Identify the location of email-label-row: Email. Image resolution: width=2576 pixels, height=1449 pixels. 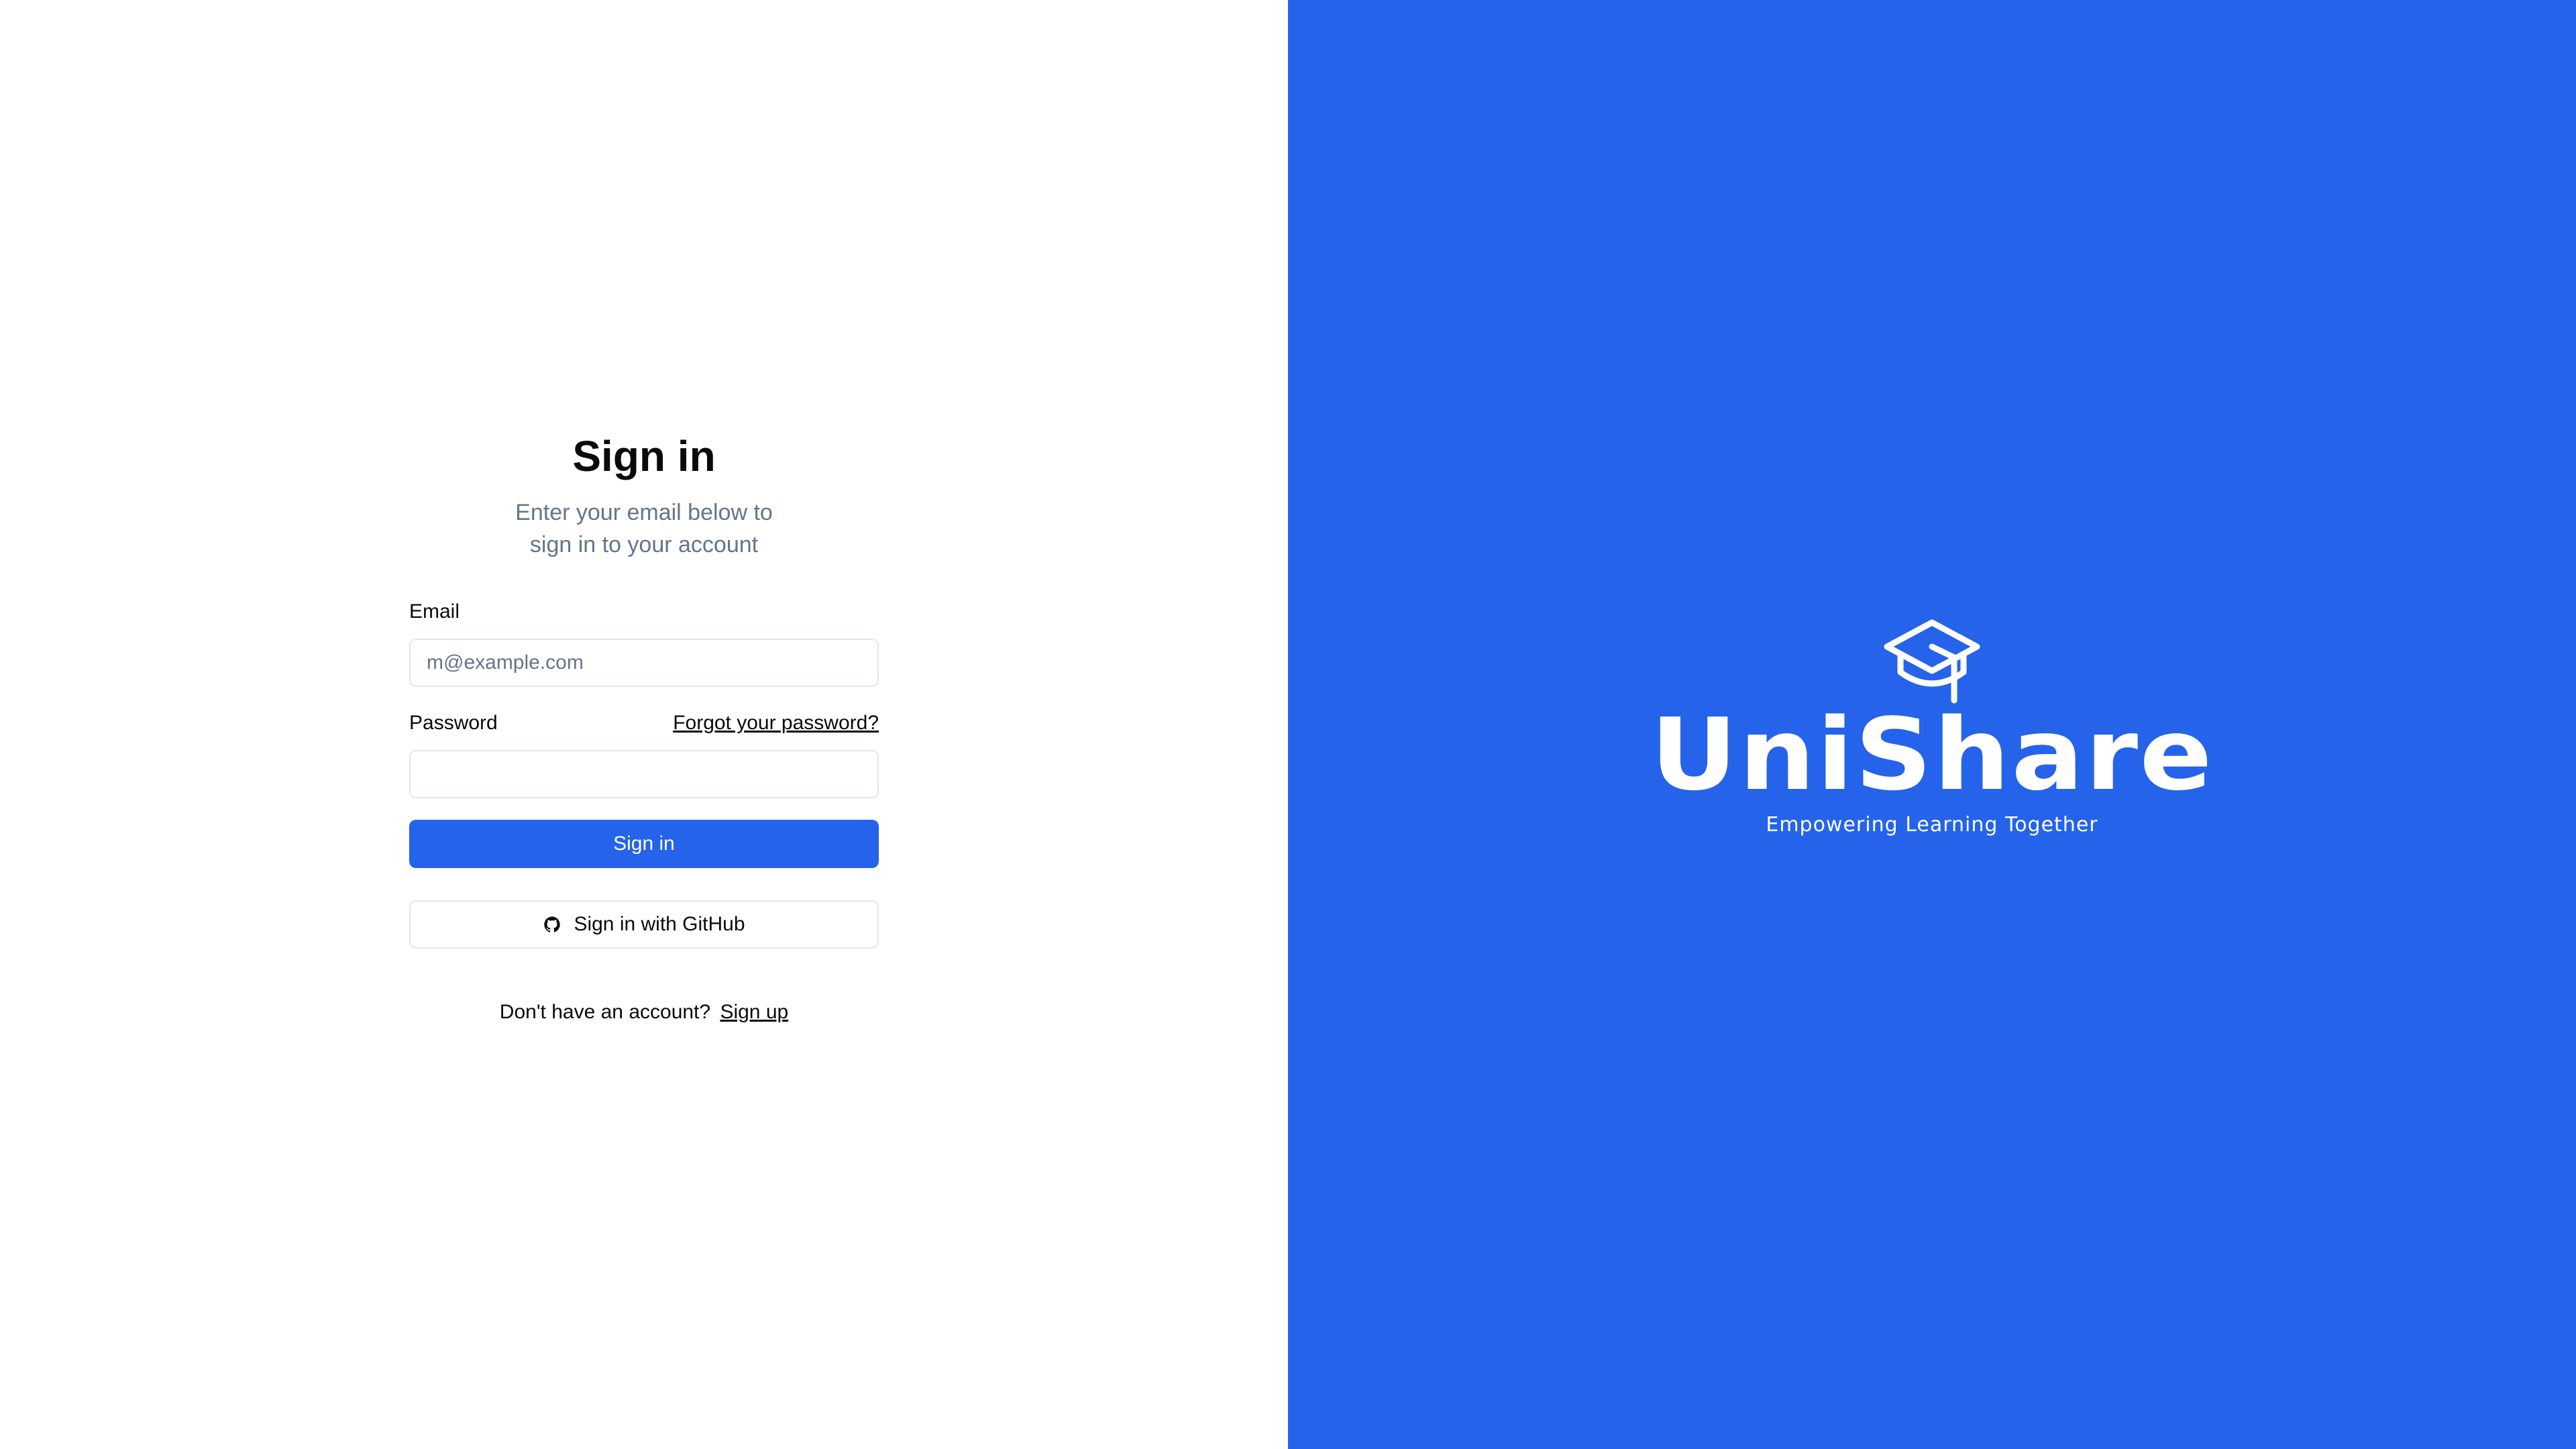
(644, 611).